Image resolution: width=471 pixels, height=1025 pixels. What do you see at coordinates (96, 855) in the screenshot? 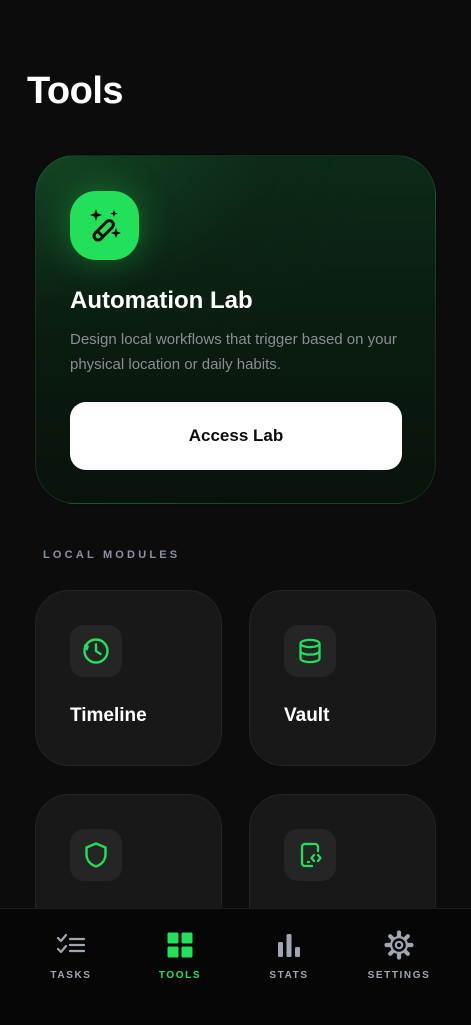
I see `shield-icon` at bounding box center [96, 855].